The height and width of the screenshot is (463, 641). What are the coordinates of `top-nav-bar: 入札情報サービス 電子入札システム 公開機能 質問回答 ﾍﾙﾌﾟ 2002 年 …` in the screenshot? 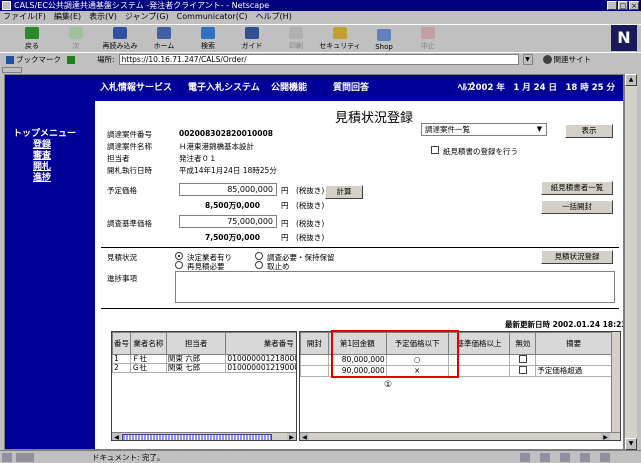 It's located at (359, 88).